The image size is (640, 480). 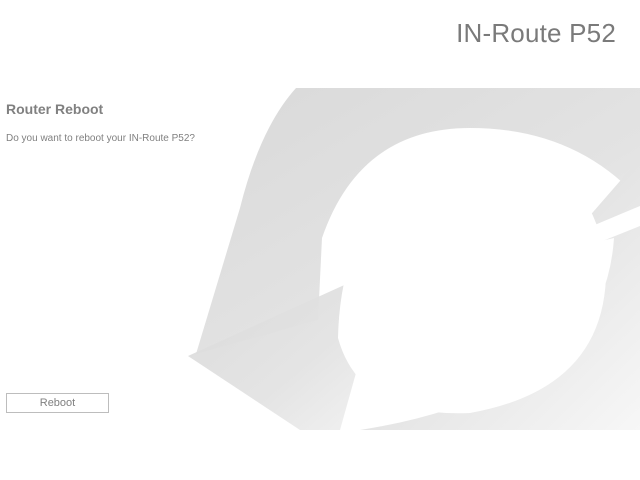 I want to click on reboot-section-title: Router Reboot, so click(x=55, y=109).